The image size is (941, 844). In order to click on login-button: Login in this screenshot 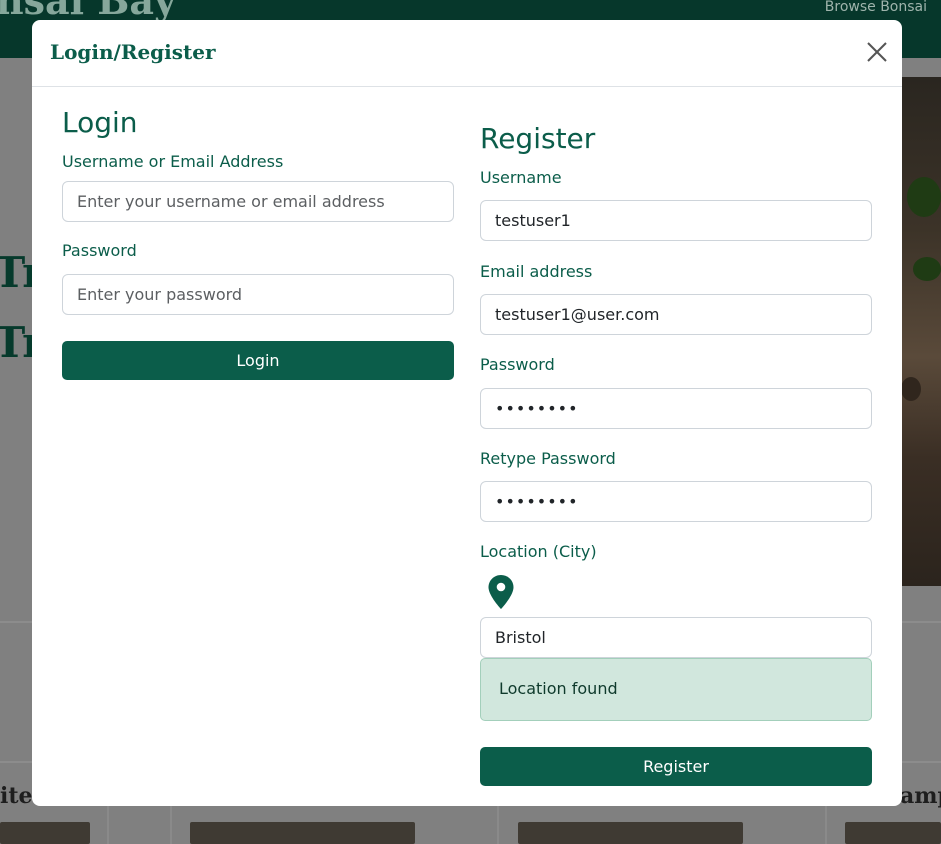, I will do `click(258, 360)`.